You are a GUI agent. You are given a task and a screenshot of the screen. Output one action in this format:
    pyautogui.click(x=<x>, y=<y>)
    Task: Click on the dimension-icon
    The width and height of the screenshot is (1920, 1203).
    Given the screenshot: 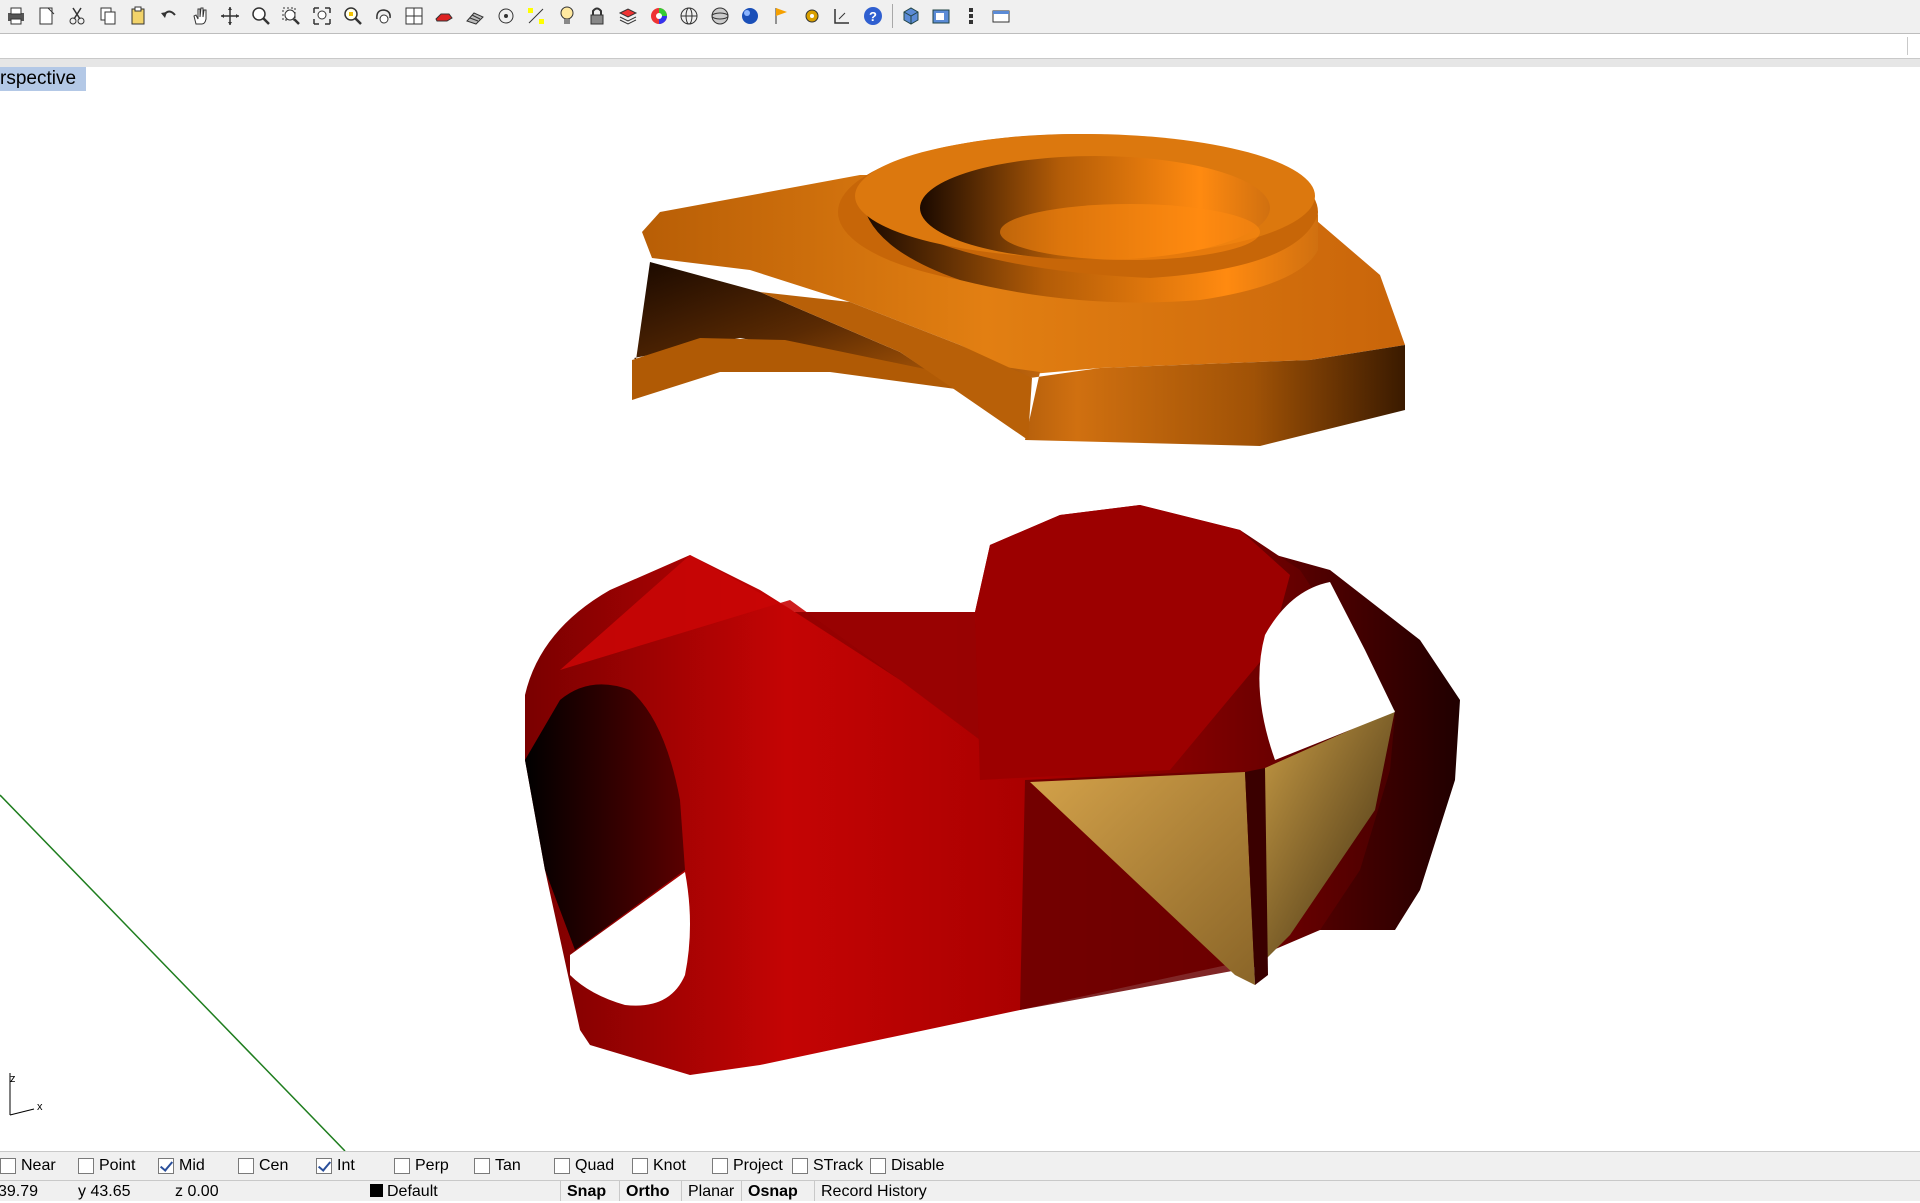 What is the action you would take?
    pyautogui.click(x=842, y=16)
    